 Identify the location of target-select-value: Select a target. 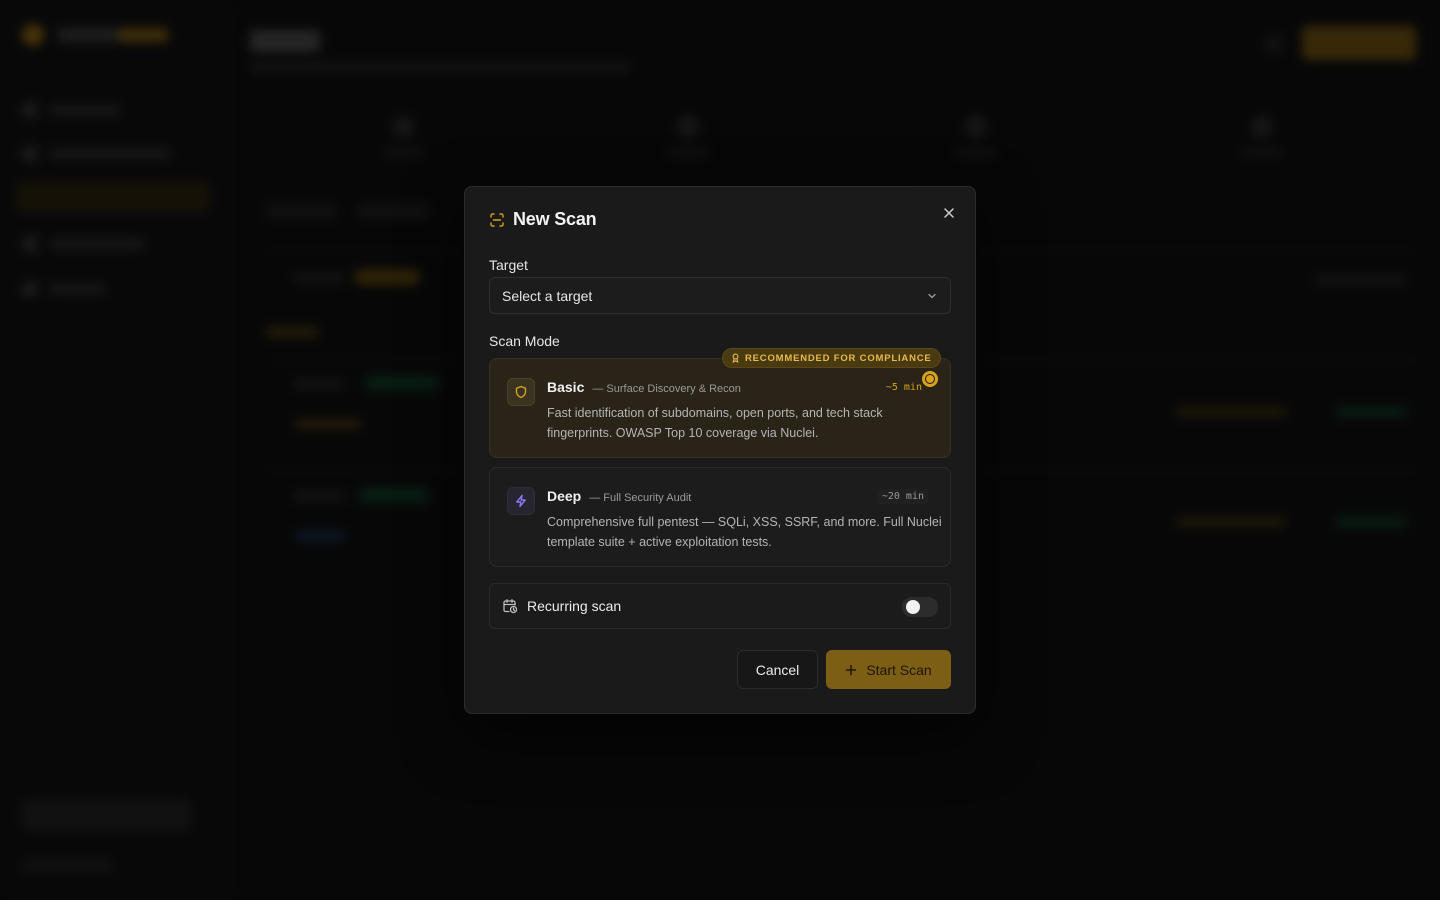
(547, 295).